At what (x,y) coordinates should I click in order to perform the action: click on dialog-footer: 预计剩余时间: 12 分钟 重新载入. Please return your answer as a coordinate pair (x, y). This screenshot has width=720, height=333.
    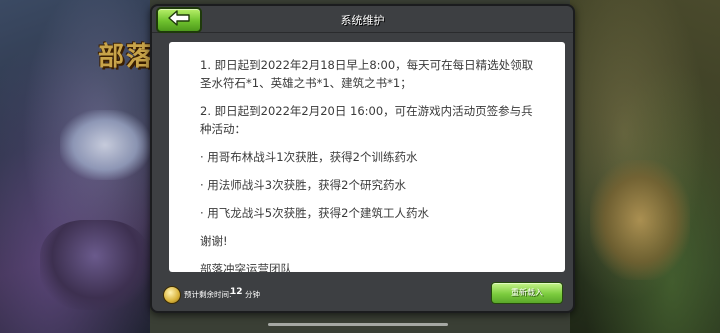
    Looking at the image, I should click on (362, 294).